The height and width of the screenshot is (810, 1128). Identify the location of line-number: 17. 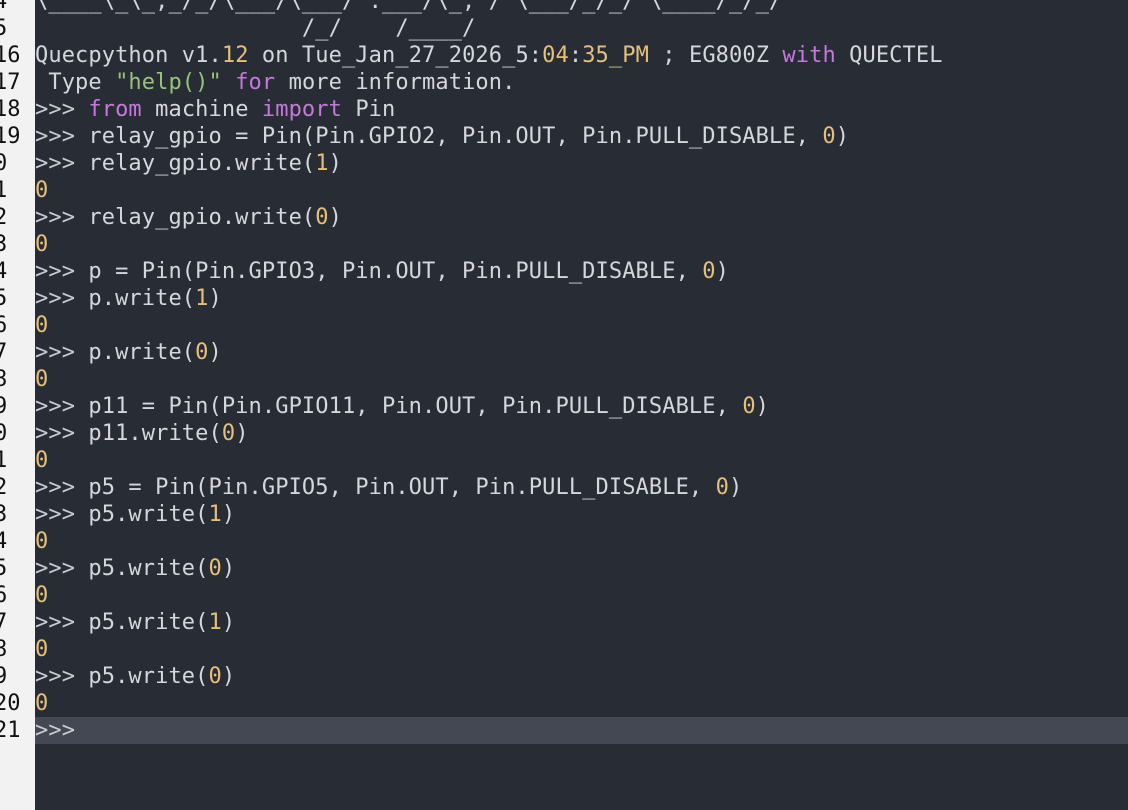
(10, 82).